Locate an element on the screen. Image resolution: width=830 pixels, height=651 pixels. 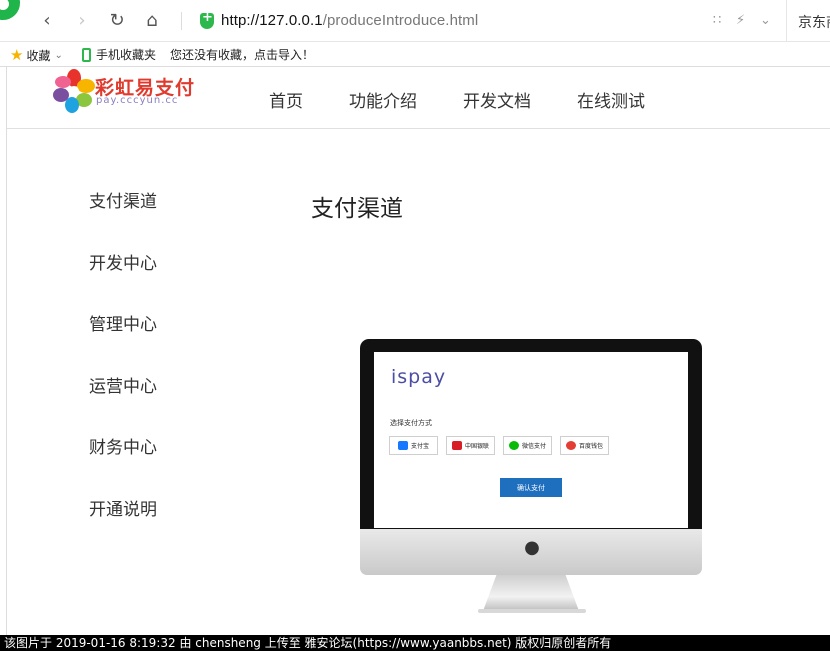
logo-domain: pay.cccyun.cc is located at coordinates (137, 100).